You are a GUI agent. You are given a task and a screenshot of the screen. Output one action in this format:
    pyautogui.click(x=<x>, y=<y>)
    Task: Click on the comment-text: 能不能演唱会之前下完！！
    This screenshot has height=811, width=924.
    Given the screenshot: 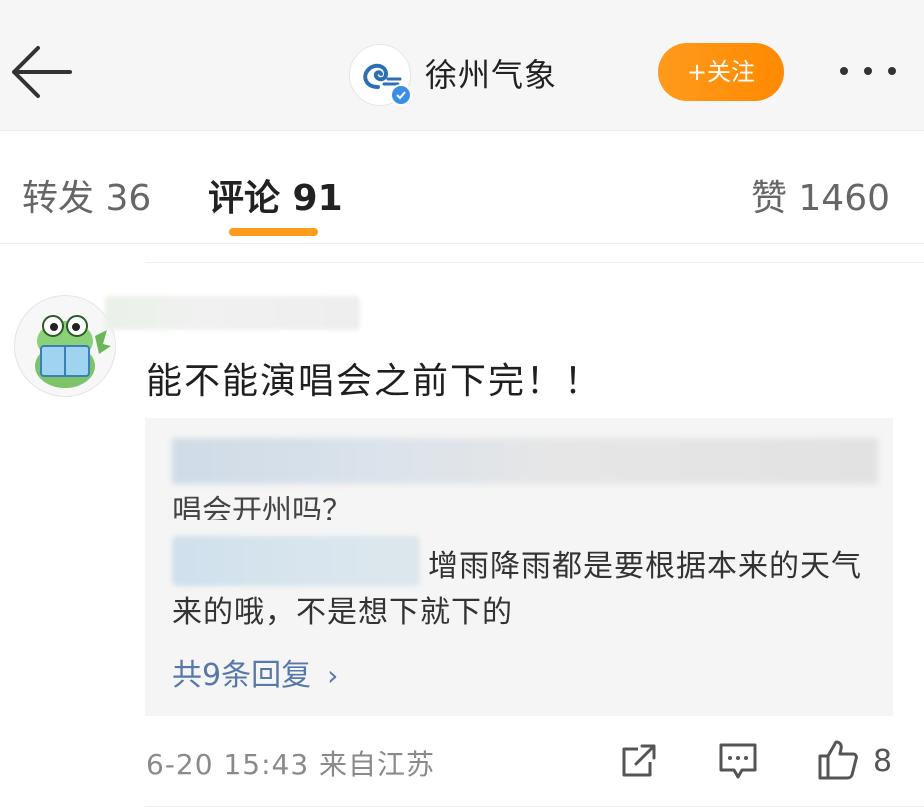 What is the action you would take?
    pyautogui.click(x=374, y=381)
    